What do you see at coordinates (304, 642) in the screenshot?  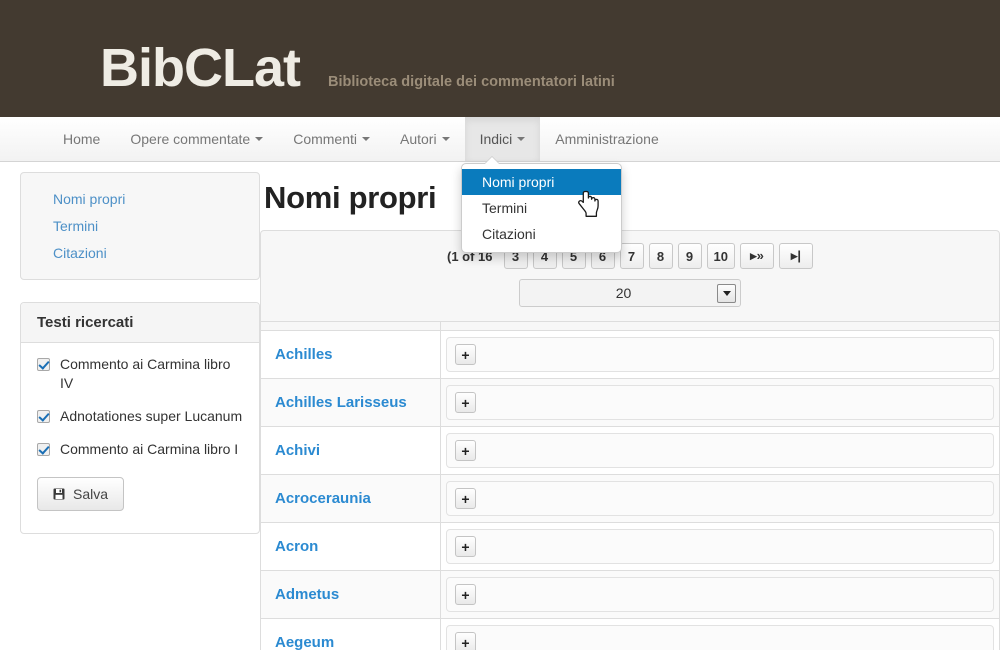 I see `entry-link: Aegeum` at bounding box center [304, 642].